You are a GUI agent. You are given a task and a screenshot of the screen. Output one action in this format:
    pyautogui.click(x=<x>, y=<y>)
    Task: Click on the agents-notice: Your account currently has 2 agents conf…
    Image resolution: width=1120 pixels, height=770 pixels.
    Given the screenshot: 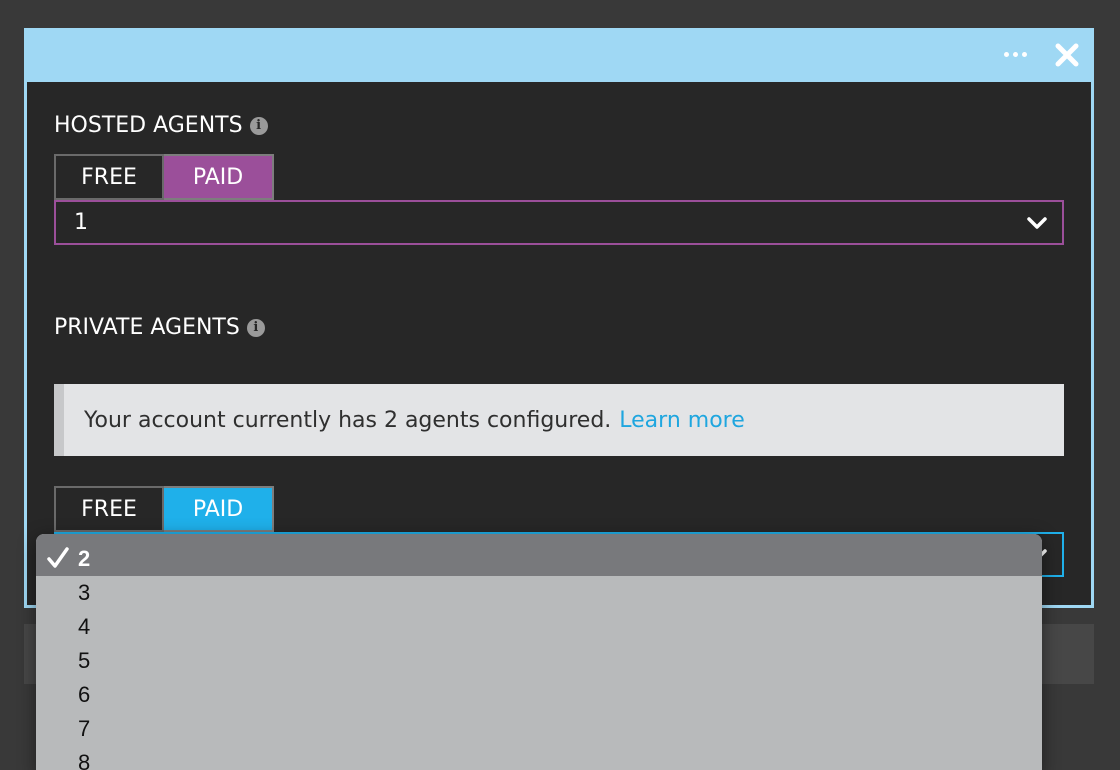 What is the action you would take?
    pyautogui.click(x=559, y=420)
    